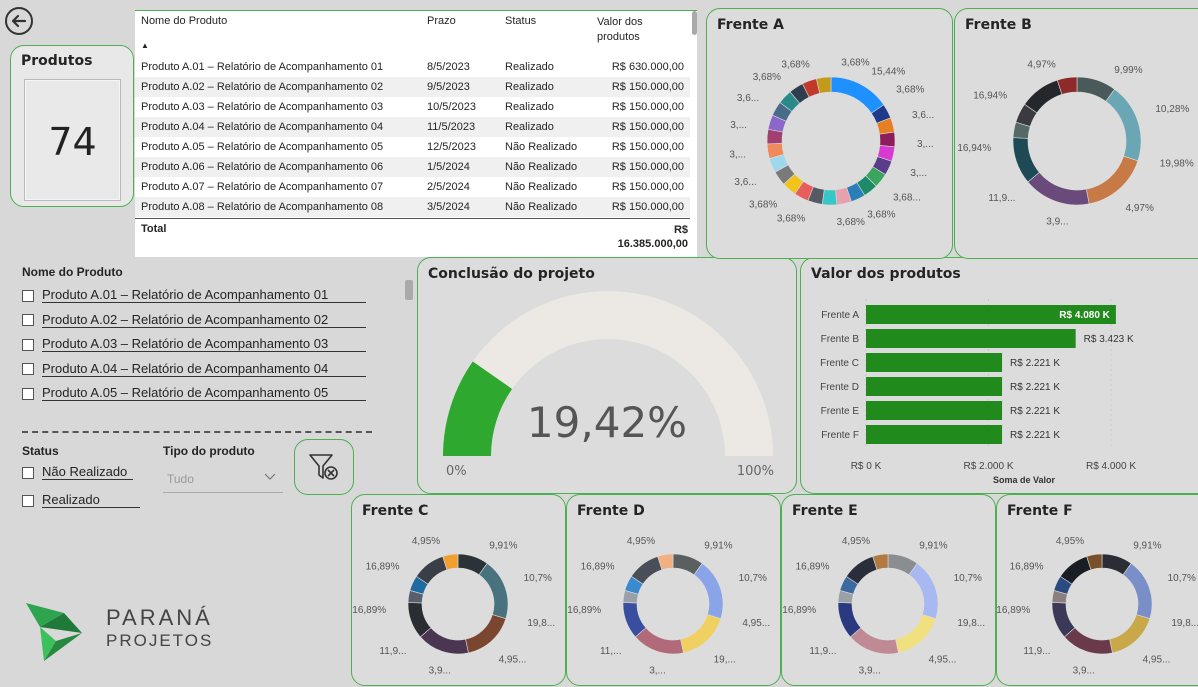 The height and width of the screenshot is (687, 1198). What do you see at coordinates (607, 422) in the screenshot?
I see `gauge-value-label: 19,42%` at bounding box center [607, 422].